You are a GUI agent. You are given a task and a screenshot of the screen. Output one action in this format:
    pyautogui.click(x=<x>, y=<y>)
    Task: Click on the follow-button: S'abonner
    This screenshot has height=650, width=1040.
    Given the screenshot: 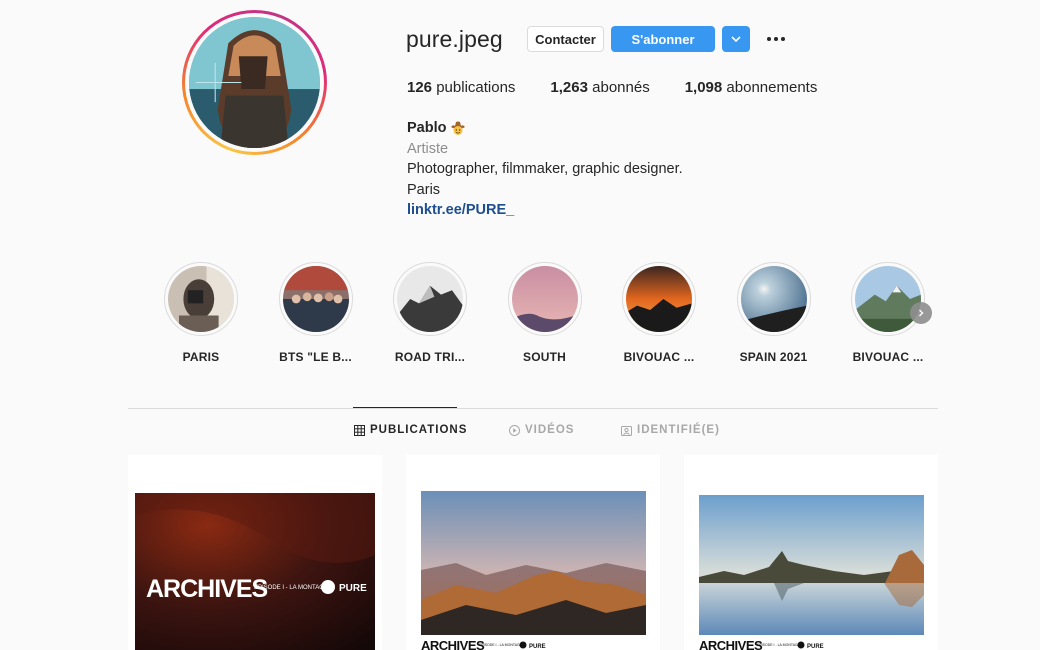 What is the action you would take?
    pyautogui.click(x=663, y=39)
    